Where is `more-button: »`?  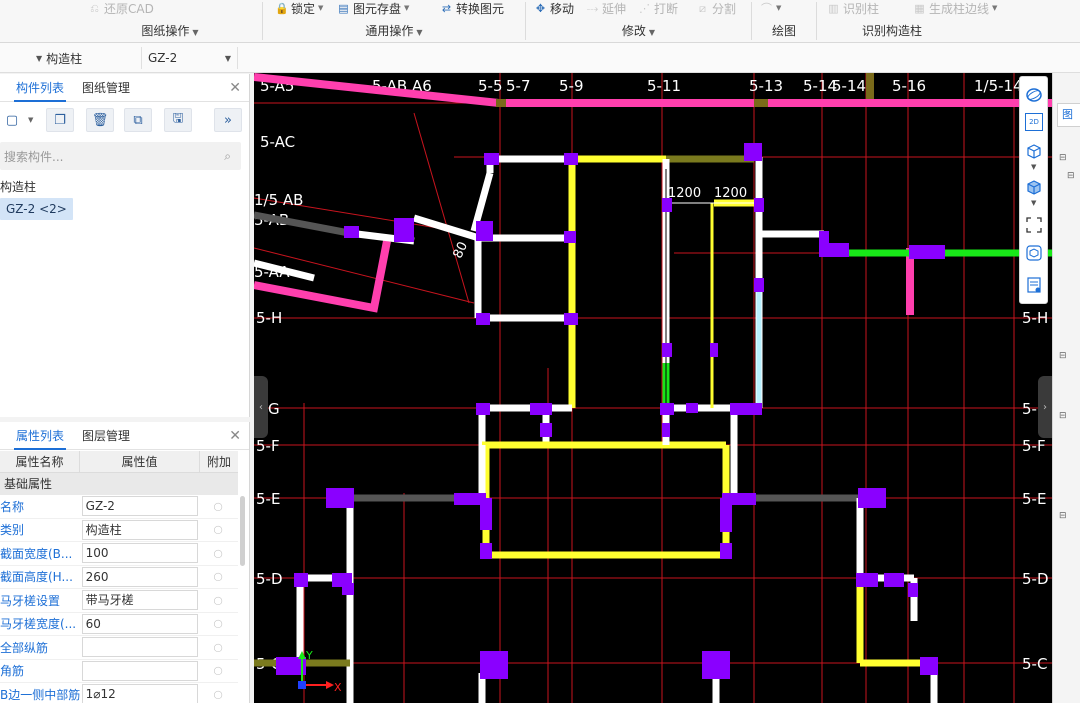
more-button: » is located at coordinates (228, 120).